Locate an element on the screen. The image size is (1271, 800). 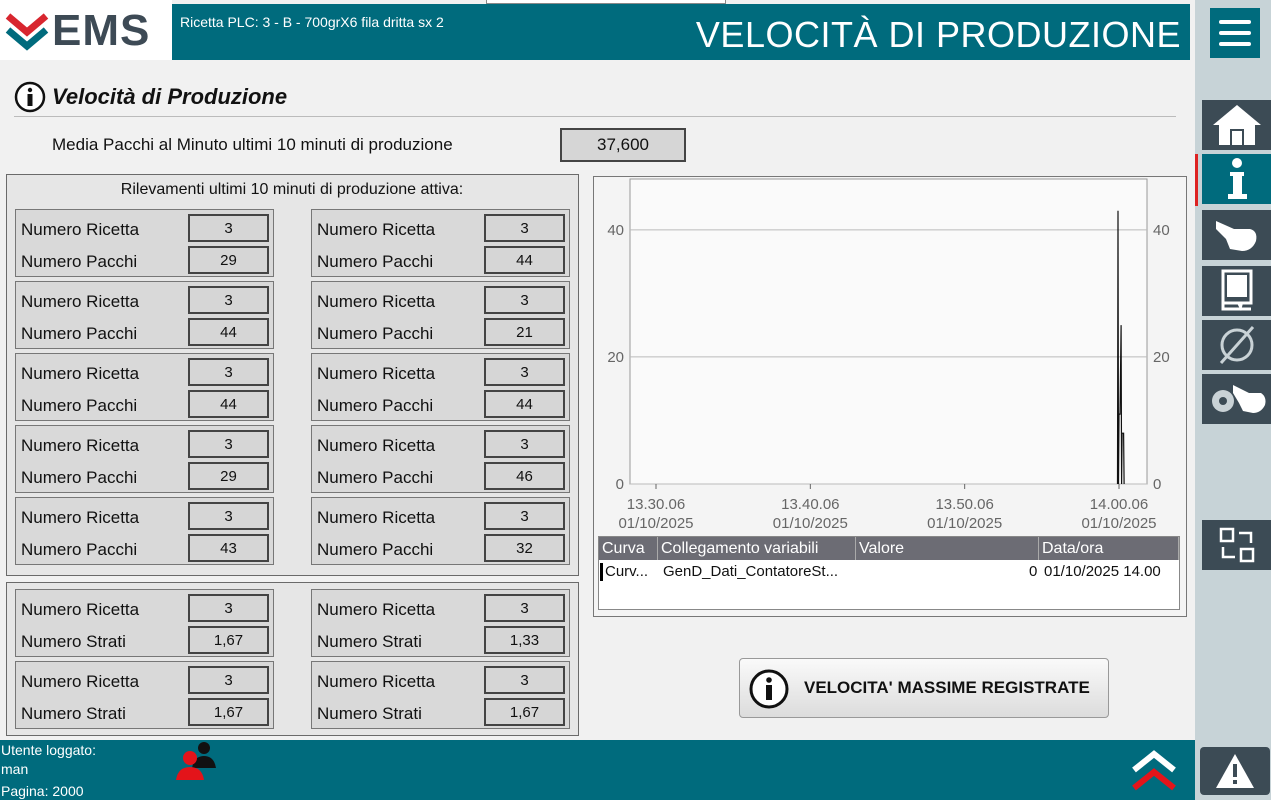
legend-header-link: Collegamento variabili is located at coordinates (757, 548).